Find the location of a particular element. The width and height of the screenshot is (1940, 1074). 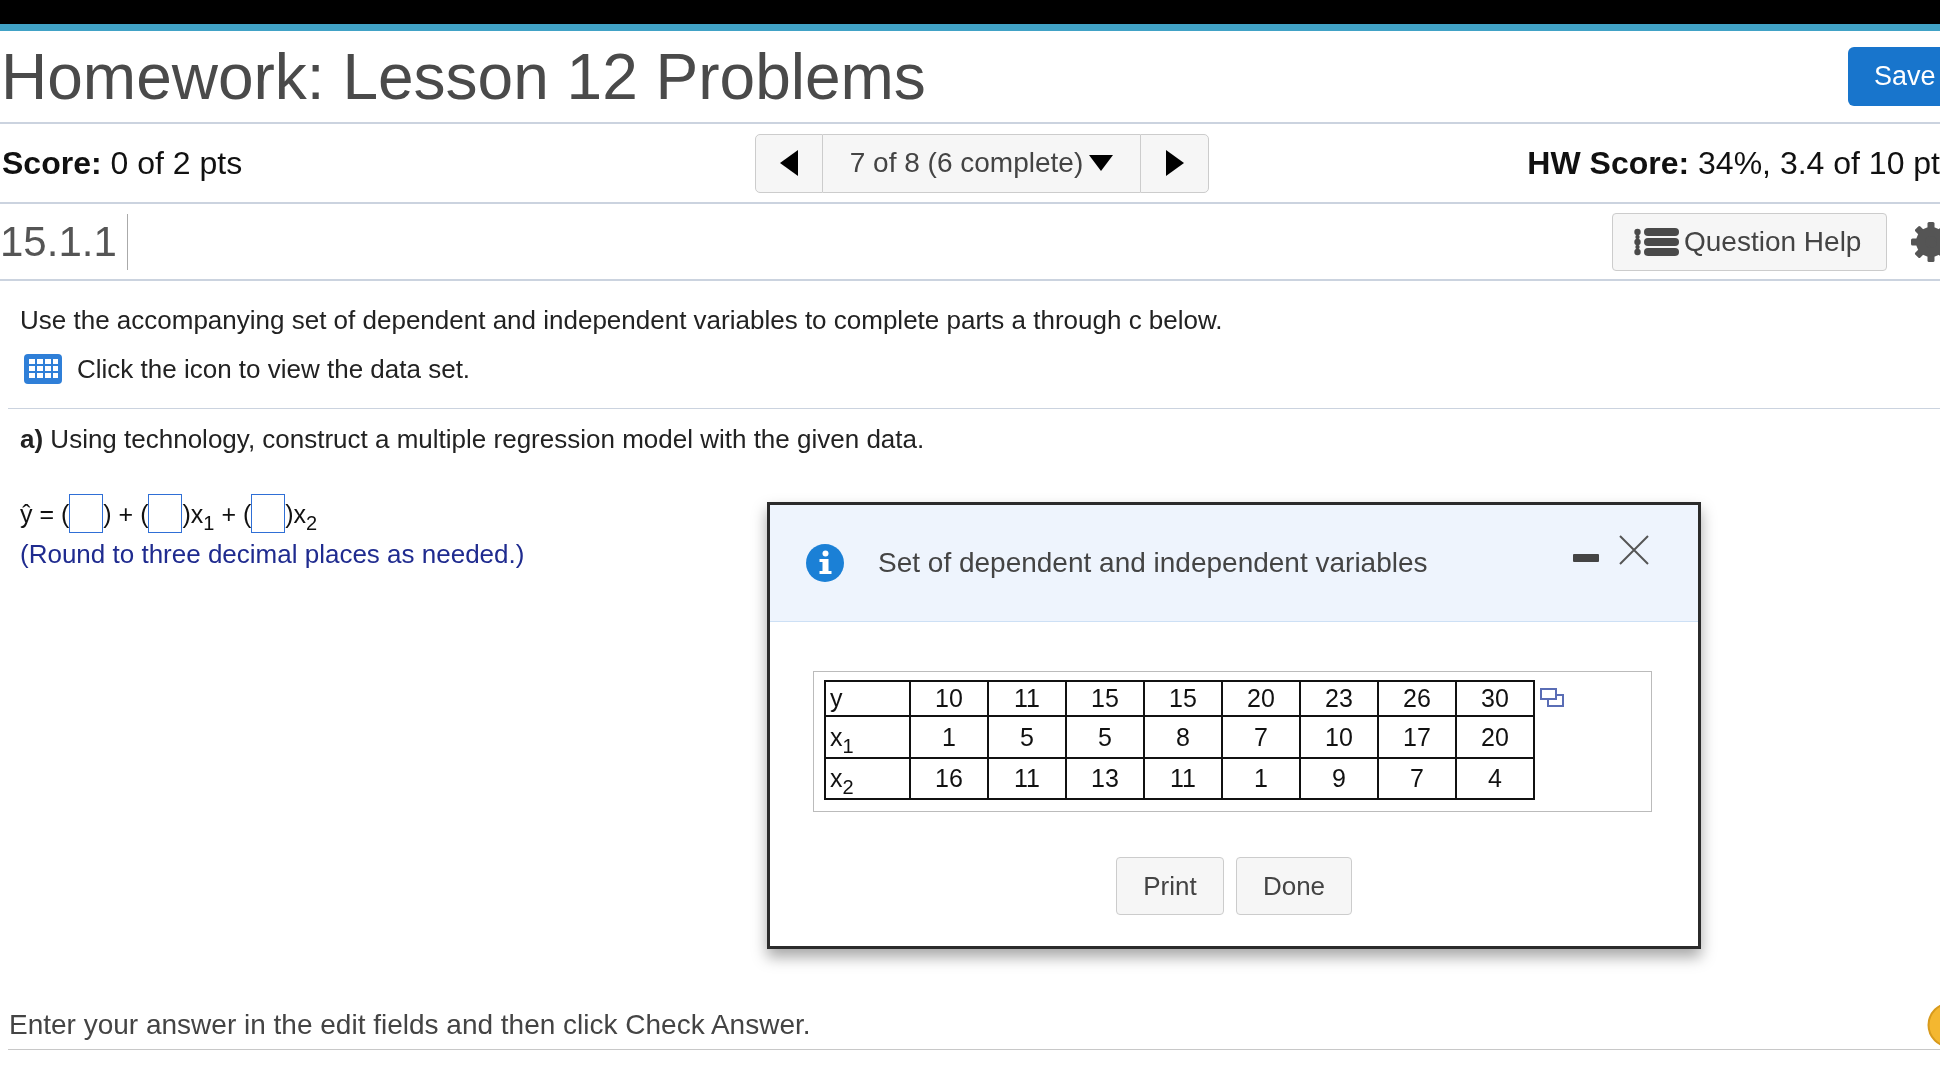

equation-text: ) + ( is located at coordinates (126, 513).